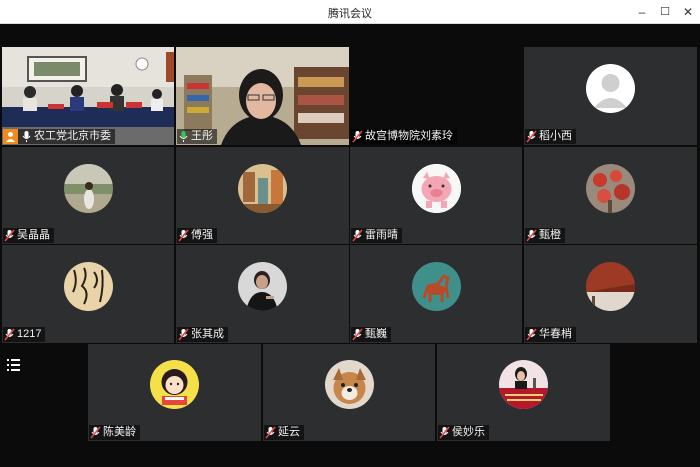  What do you see at coordinates (610, 88) in the screenshot?
I see `default-user-avatar` at bounding box center [610, 88].